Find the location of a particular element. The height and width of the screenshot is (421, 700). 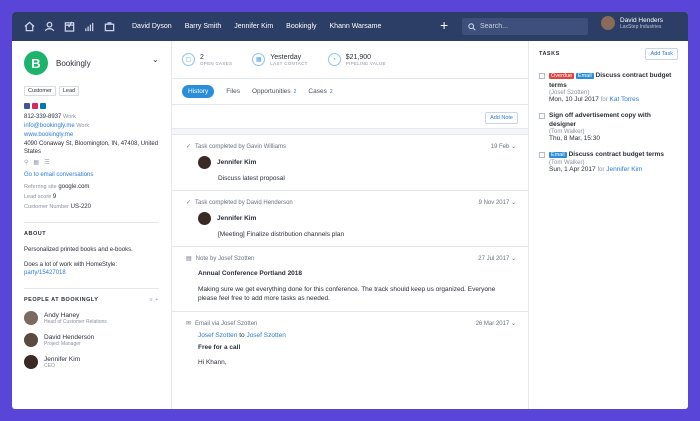

person-role: Head of Customer Relations is located at coordinates (75, 321).